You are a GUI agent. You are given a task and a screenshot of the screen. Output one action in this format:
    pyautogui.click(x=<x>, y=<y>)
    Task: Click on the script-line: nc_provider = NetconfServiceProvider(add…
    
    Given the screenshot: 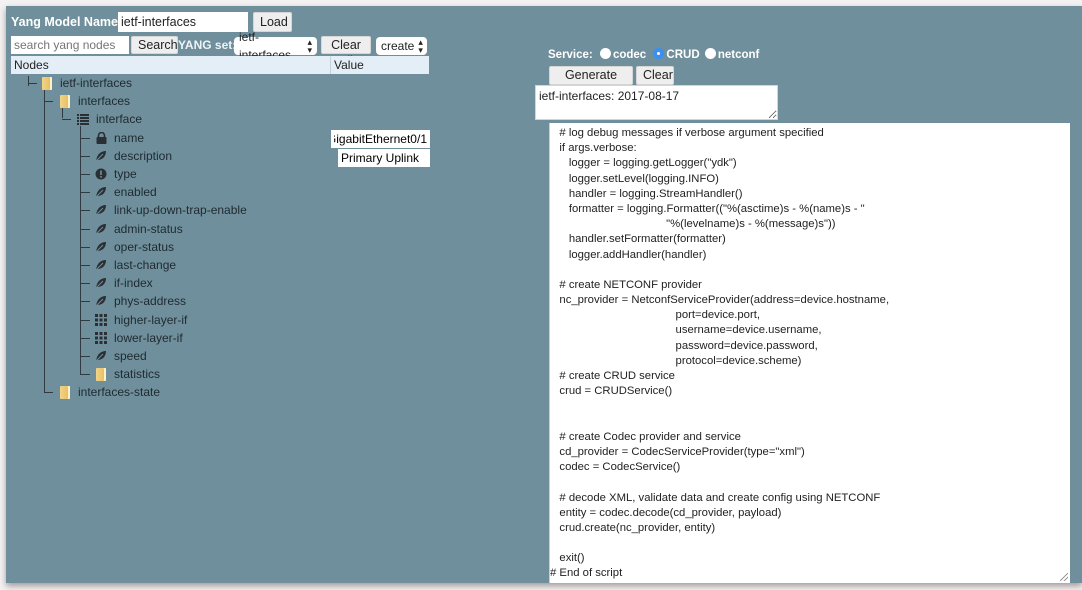 What is the action you would take?
    pyautogui.click(x=720, y=300)
    